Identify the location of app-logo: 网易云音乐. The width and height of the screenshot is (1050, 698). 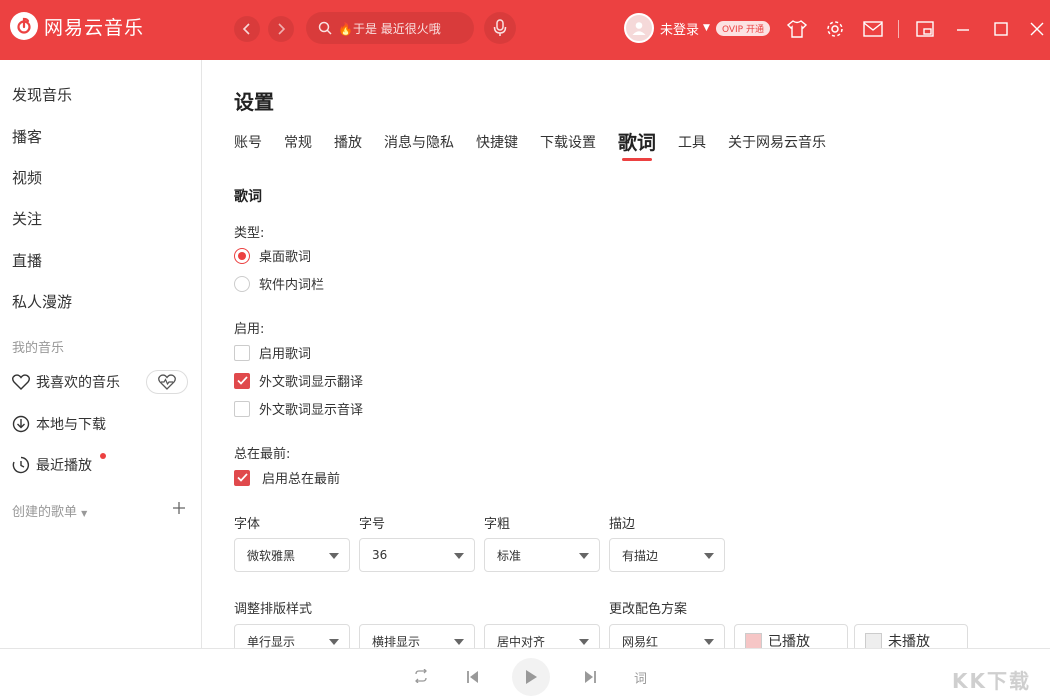
(77, 26).